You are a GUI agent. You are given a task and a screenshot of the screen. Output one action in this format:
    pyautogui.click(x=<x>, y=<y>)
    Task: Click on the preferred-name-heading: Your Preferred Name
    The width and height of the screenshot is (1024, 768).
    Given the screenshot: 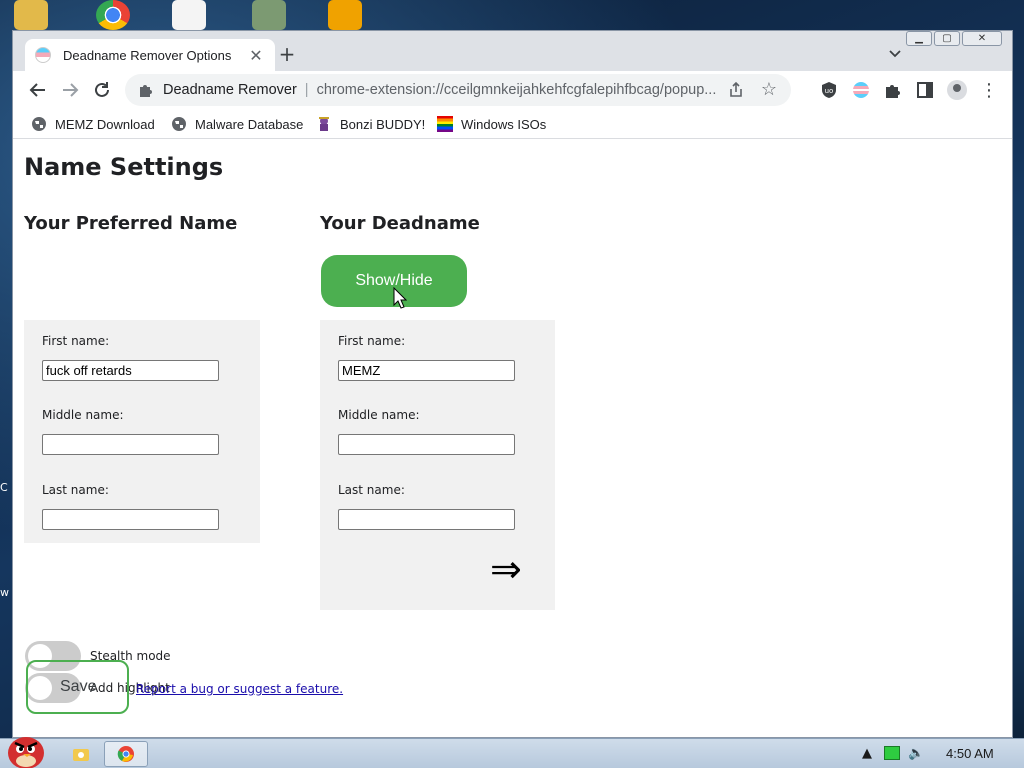 What is the action you would take?
    pyautogui.click(x=131, y=223)
    